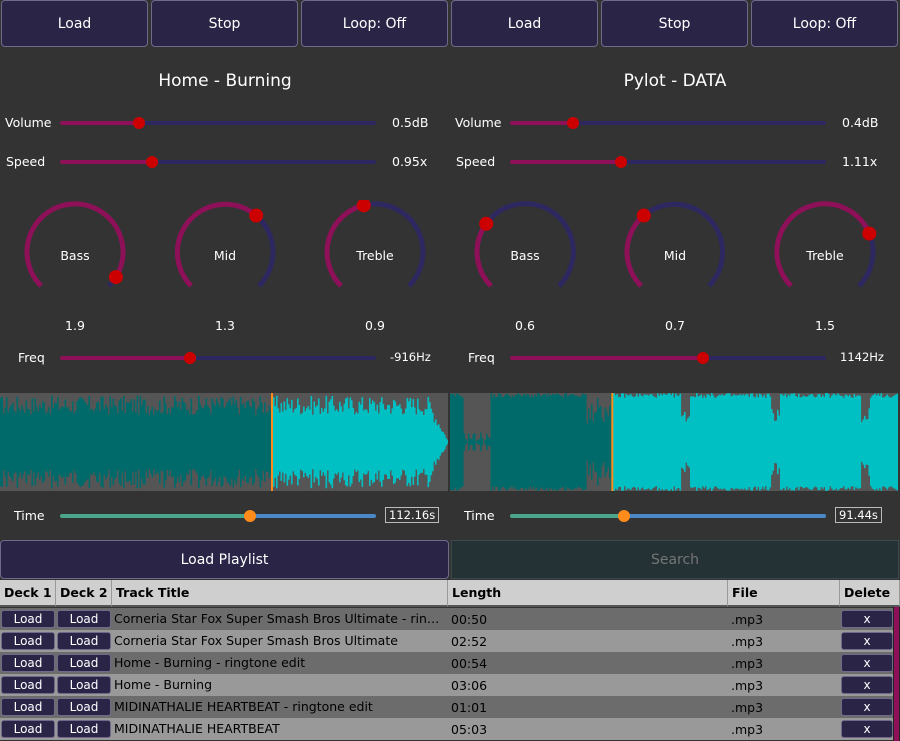 The height and width of the screenshot is (741, 900). Describe the element at coordinates (675, 559) in the screenshot. I see `search-input` at that location.